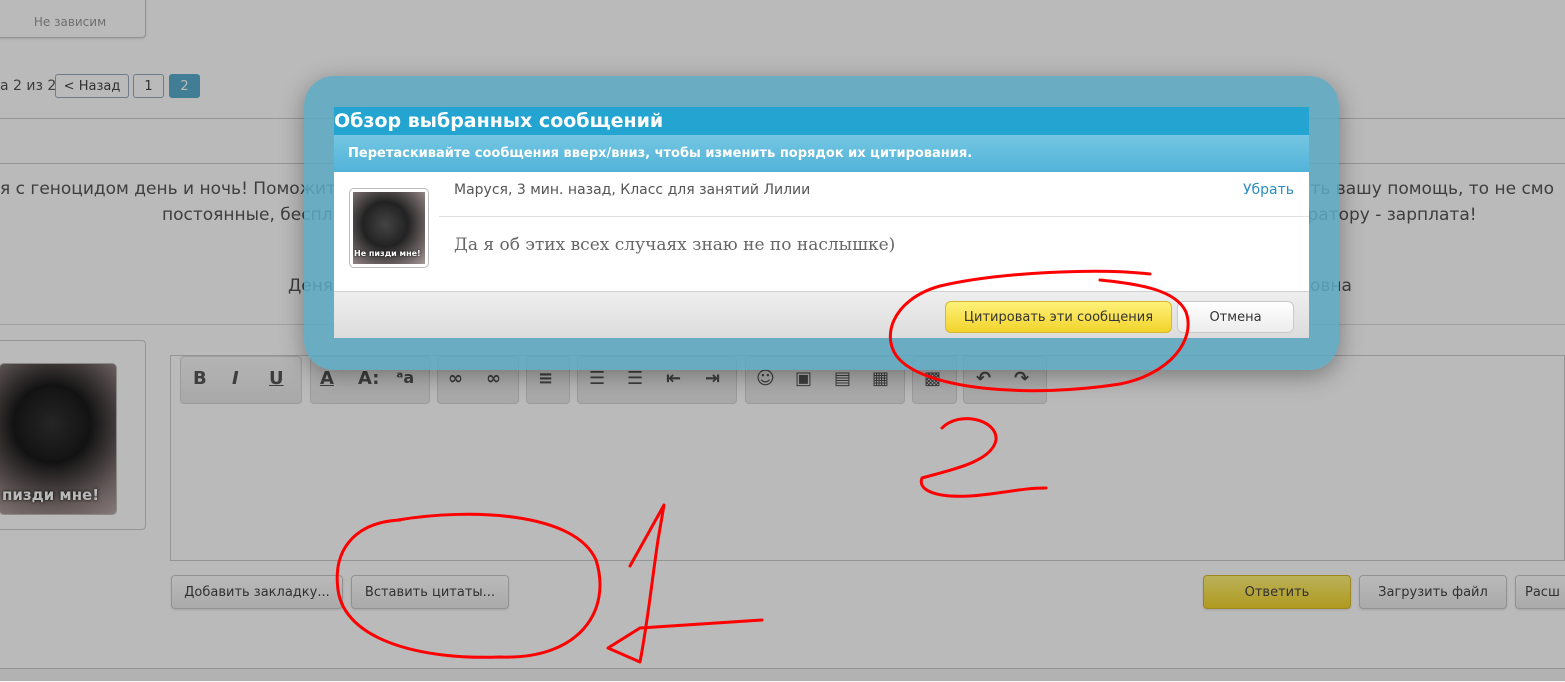 This screenshot has height=682, width=1565. I want to click on dialog-footer: Цитировать эти сообщения Отмена, so click(821, 314).